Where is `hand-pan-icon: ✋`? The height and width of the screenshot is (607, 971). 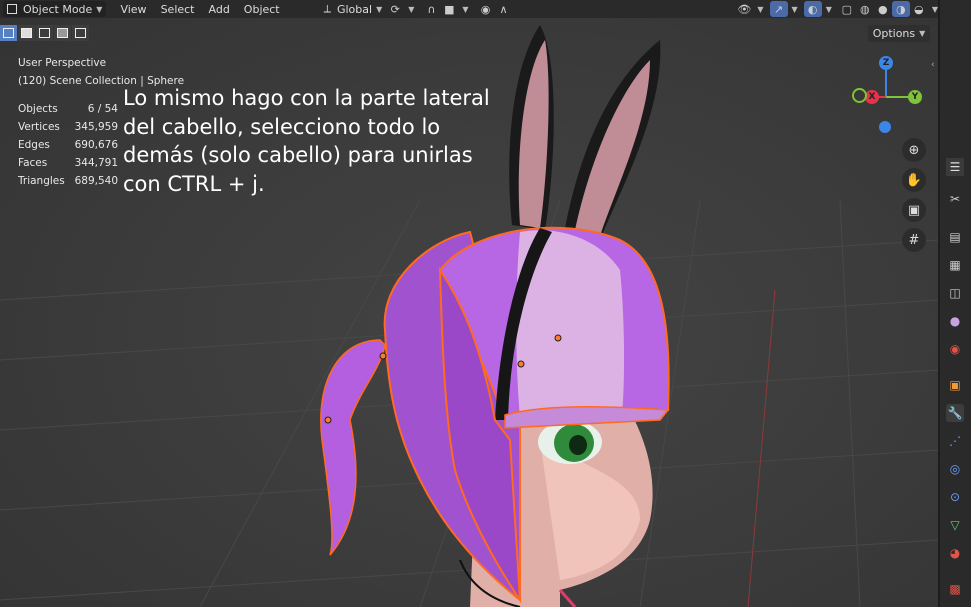
hand-pan-icon: ✋ is located at coordinates (914, 180).